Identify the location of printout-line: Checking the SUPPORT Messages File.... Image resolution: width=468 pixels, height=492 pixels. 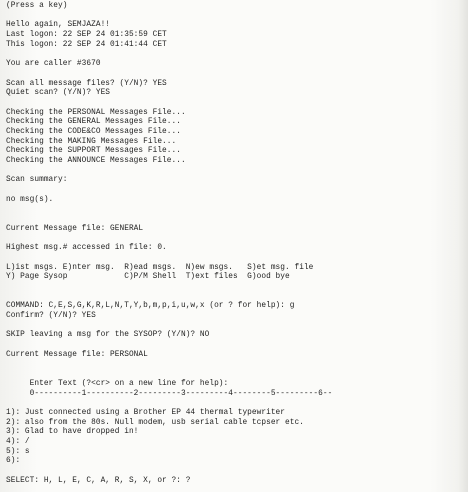
(93, 151).